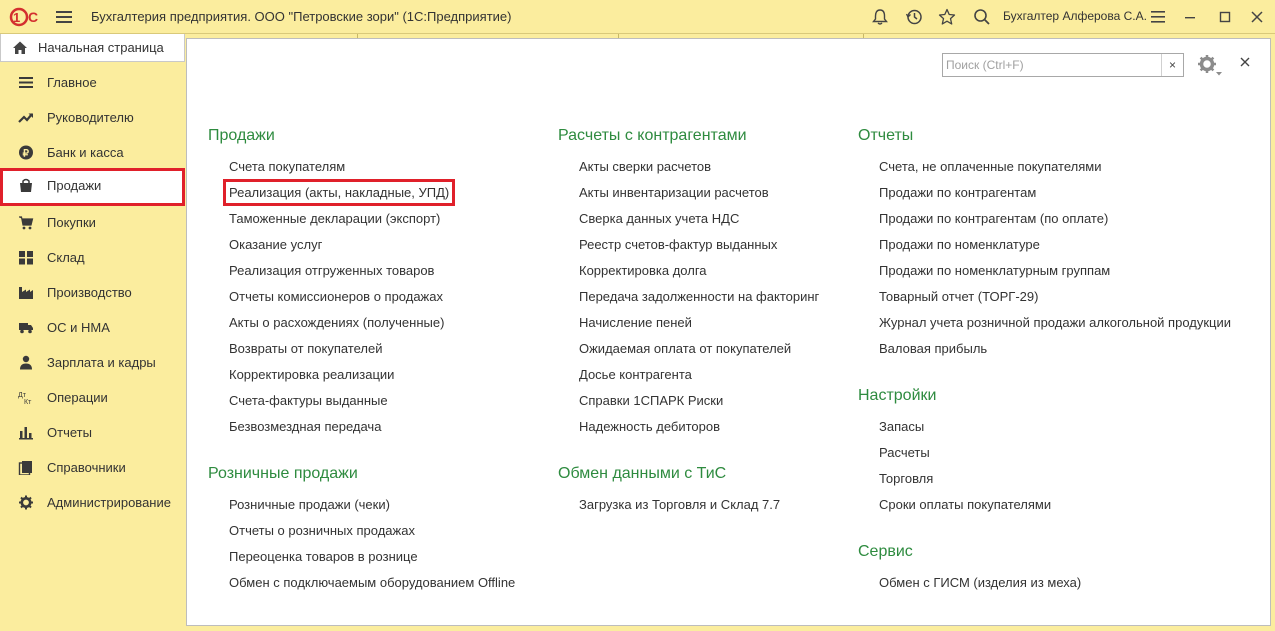 The height and width of the screenshot is (631, 1275). Describe the element at coordinates (990, 166) in the screenshot. I see `link-reports-0: Счета, не оплаченные покупателями` at that location.